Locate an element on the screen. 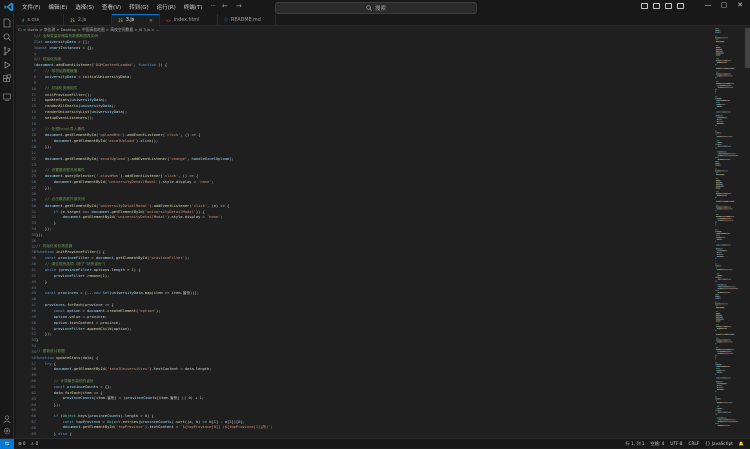  line-number: 12 is located at coordinates (26, 100).